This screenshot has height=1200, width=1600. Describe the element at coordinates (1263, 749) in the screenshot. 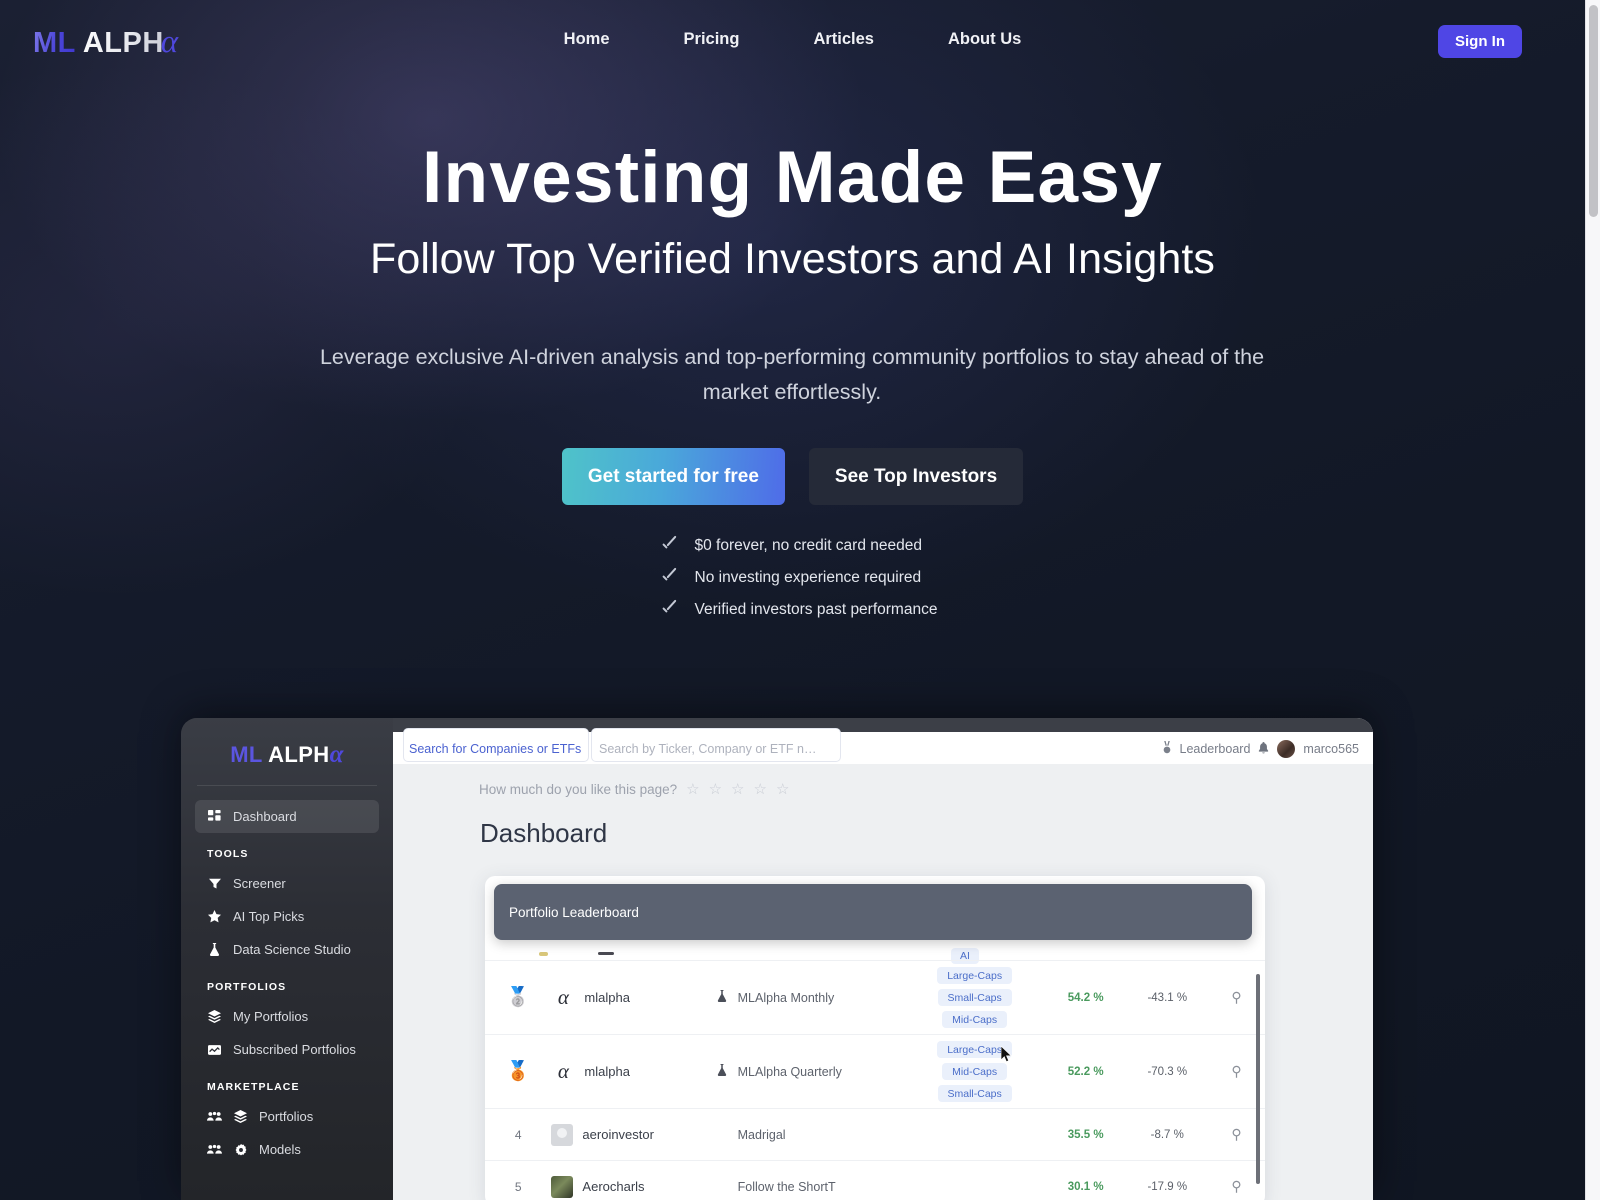

I see `bell-icon` at that location.